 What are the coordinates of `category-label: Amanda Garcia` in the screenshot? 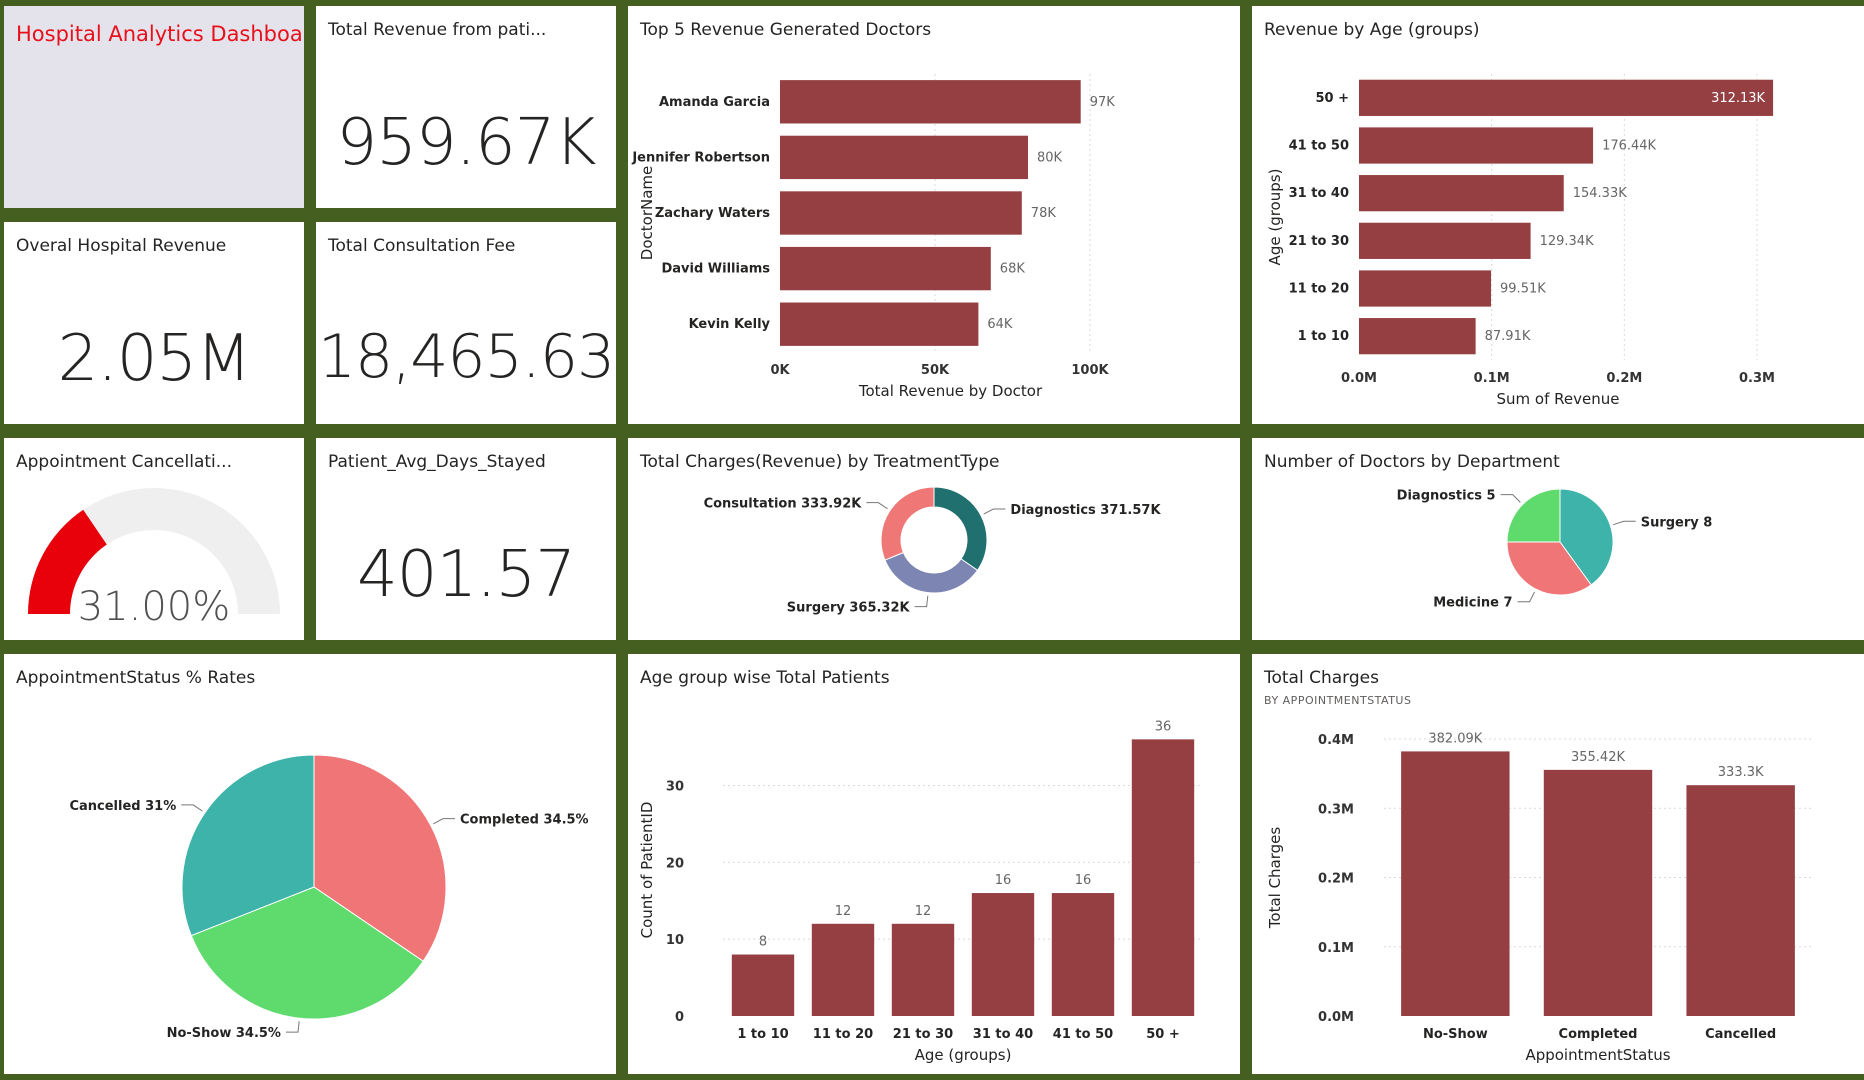 It's located at (714, 102).